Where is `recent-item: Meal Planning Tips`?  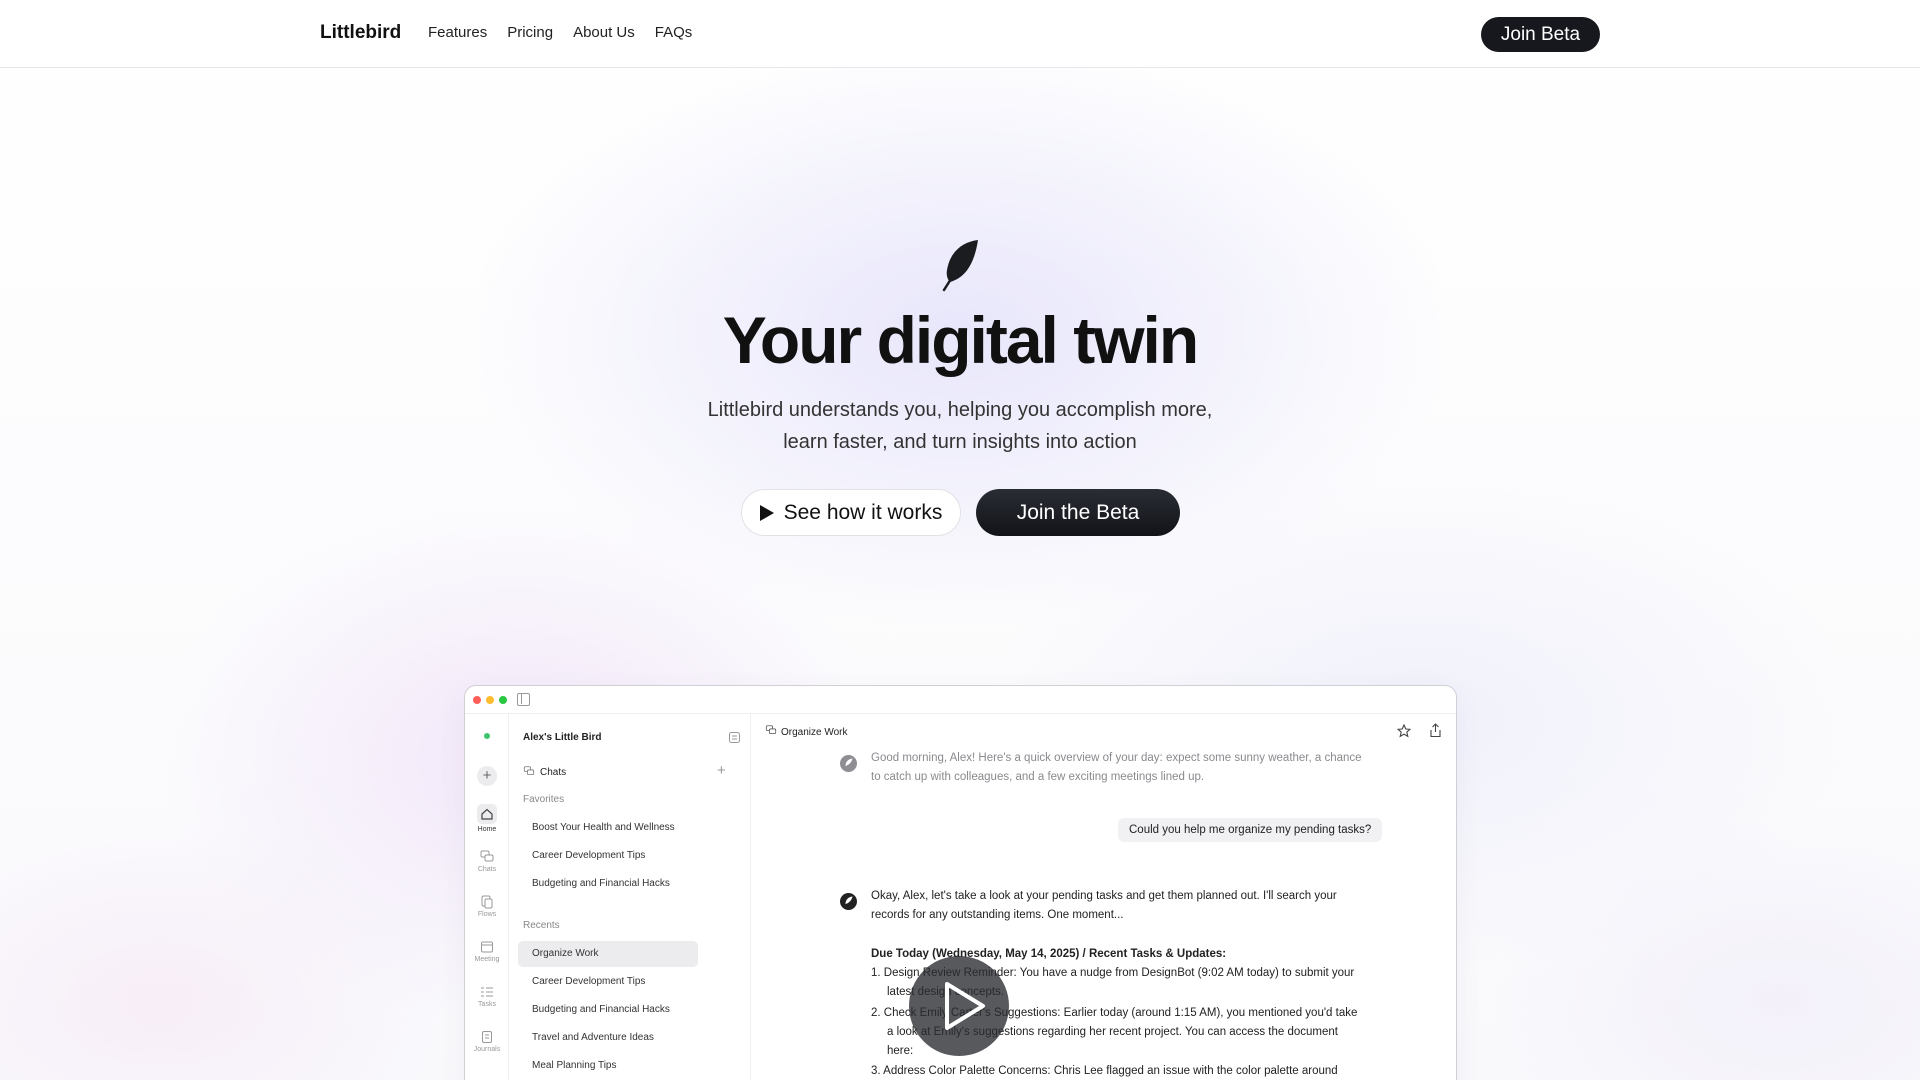
recent-item: Meal Planning Tips is located at coordinates (574, 1065).